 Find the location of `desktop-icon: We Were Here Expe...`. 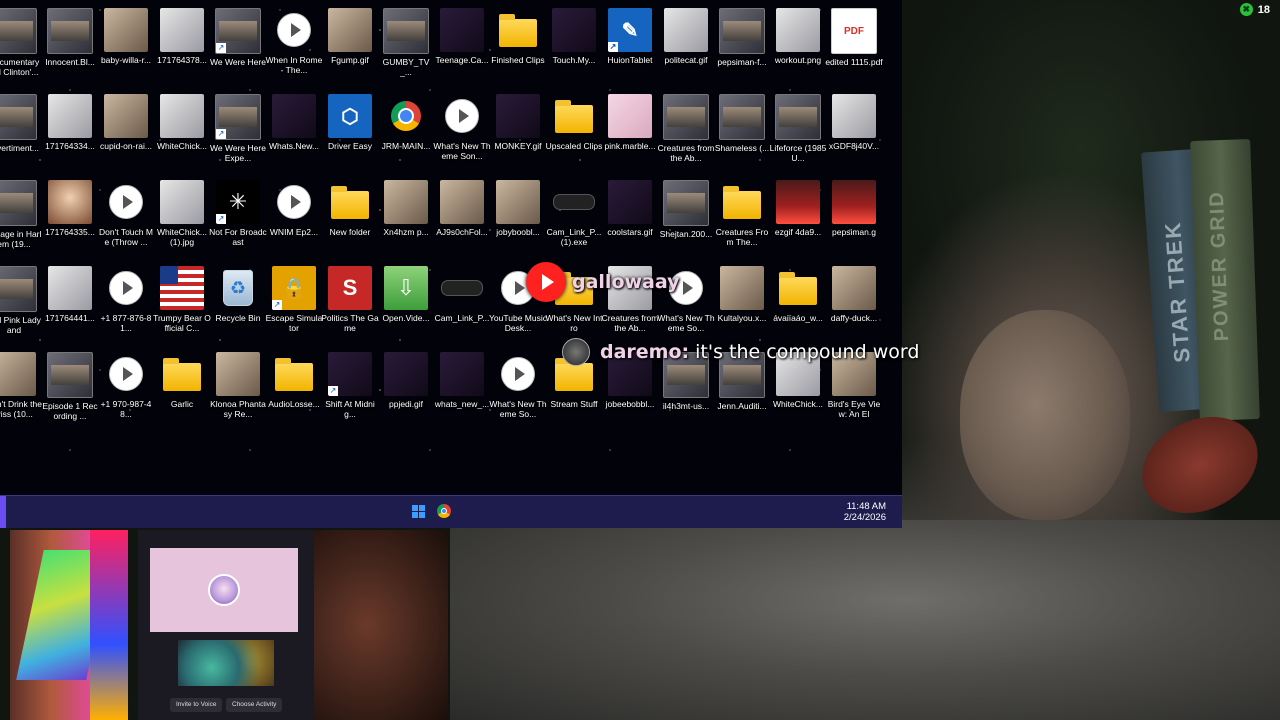

desktop-icon: We Were Here Expe... is located at coordinates (238, 133).